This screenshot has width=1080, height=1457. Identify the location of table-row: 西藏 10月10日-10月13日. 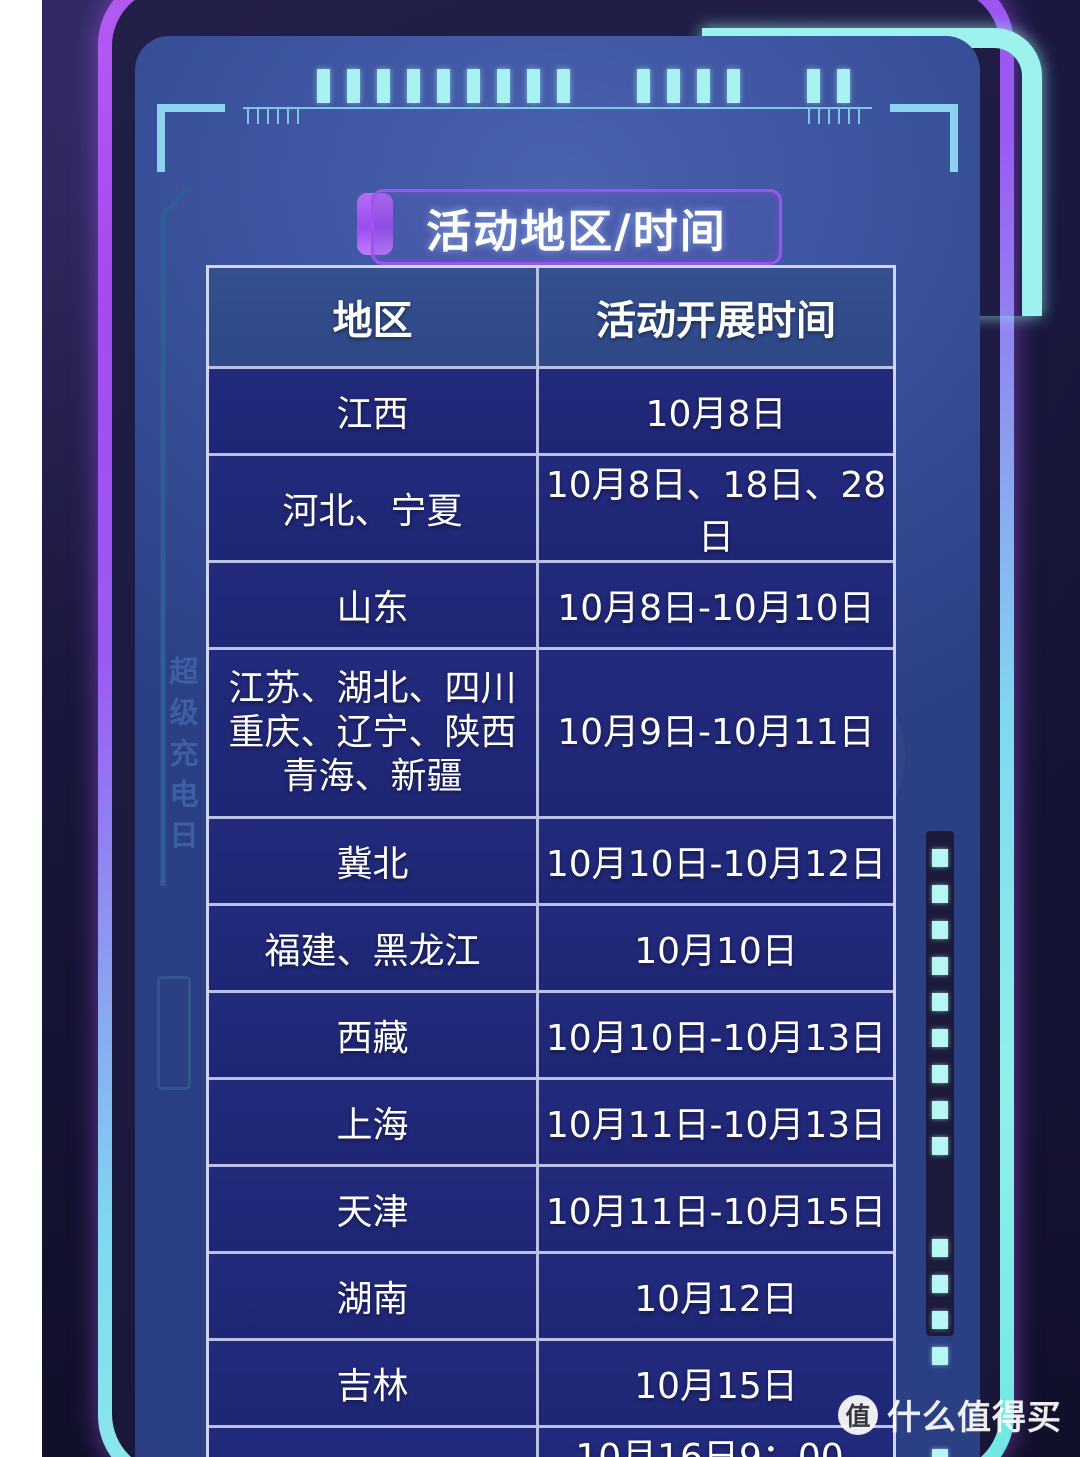
(551, 1036).